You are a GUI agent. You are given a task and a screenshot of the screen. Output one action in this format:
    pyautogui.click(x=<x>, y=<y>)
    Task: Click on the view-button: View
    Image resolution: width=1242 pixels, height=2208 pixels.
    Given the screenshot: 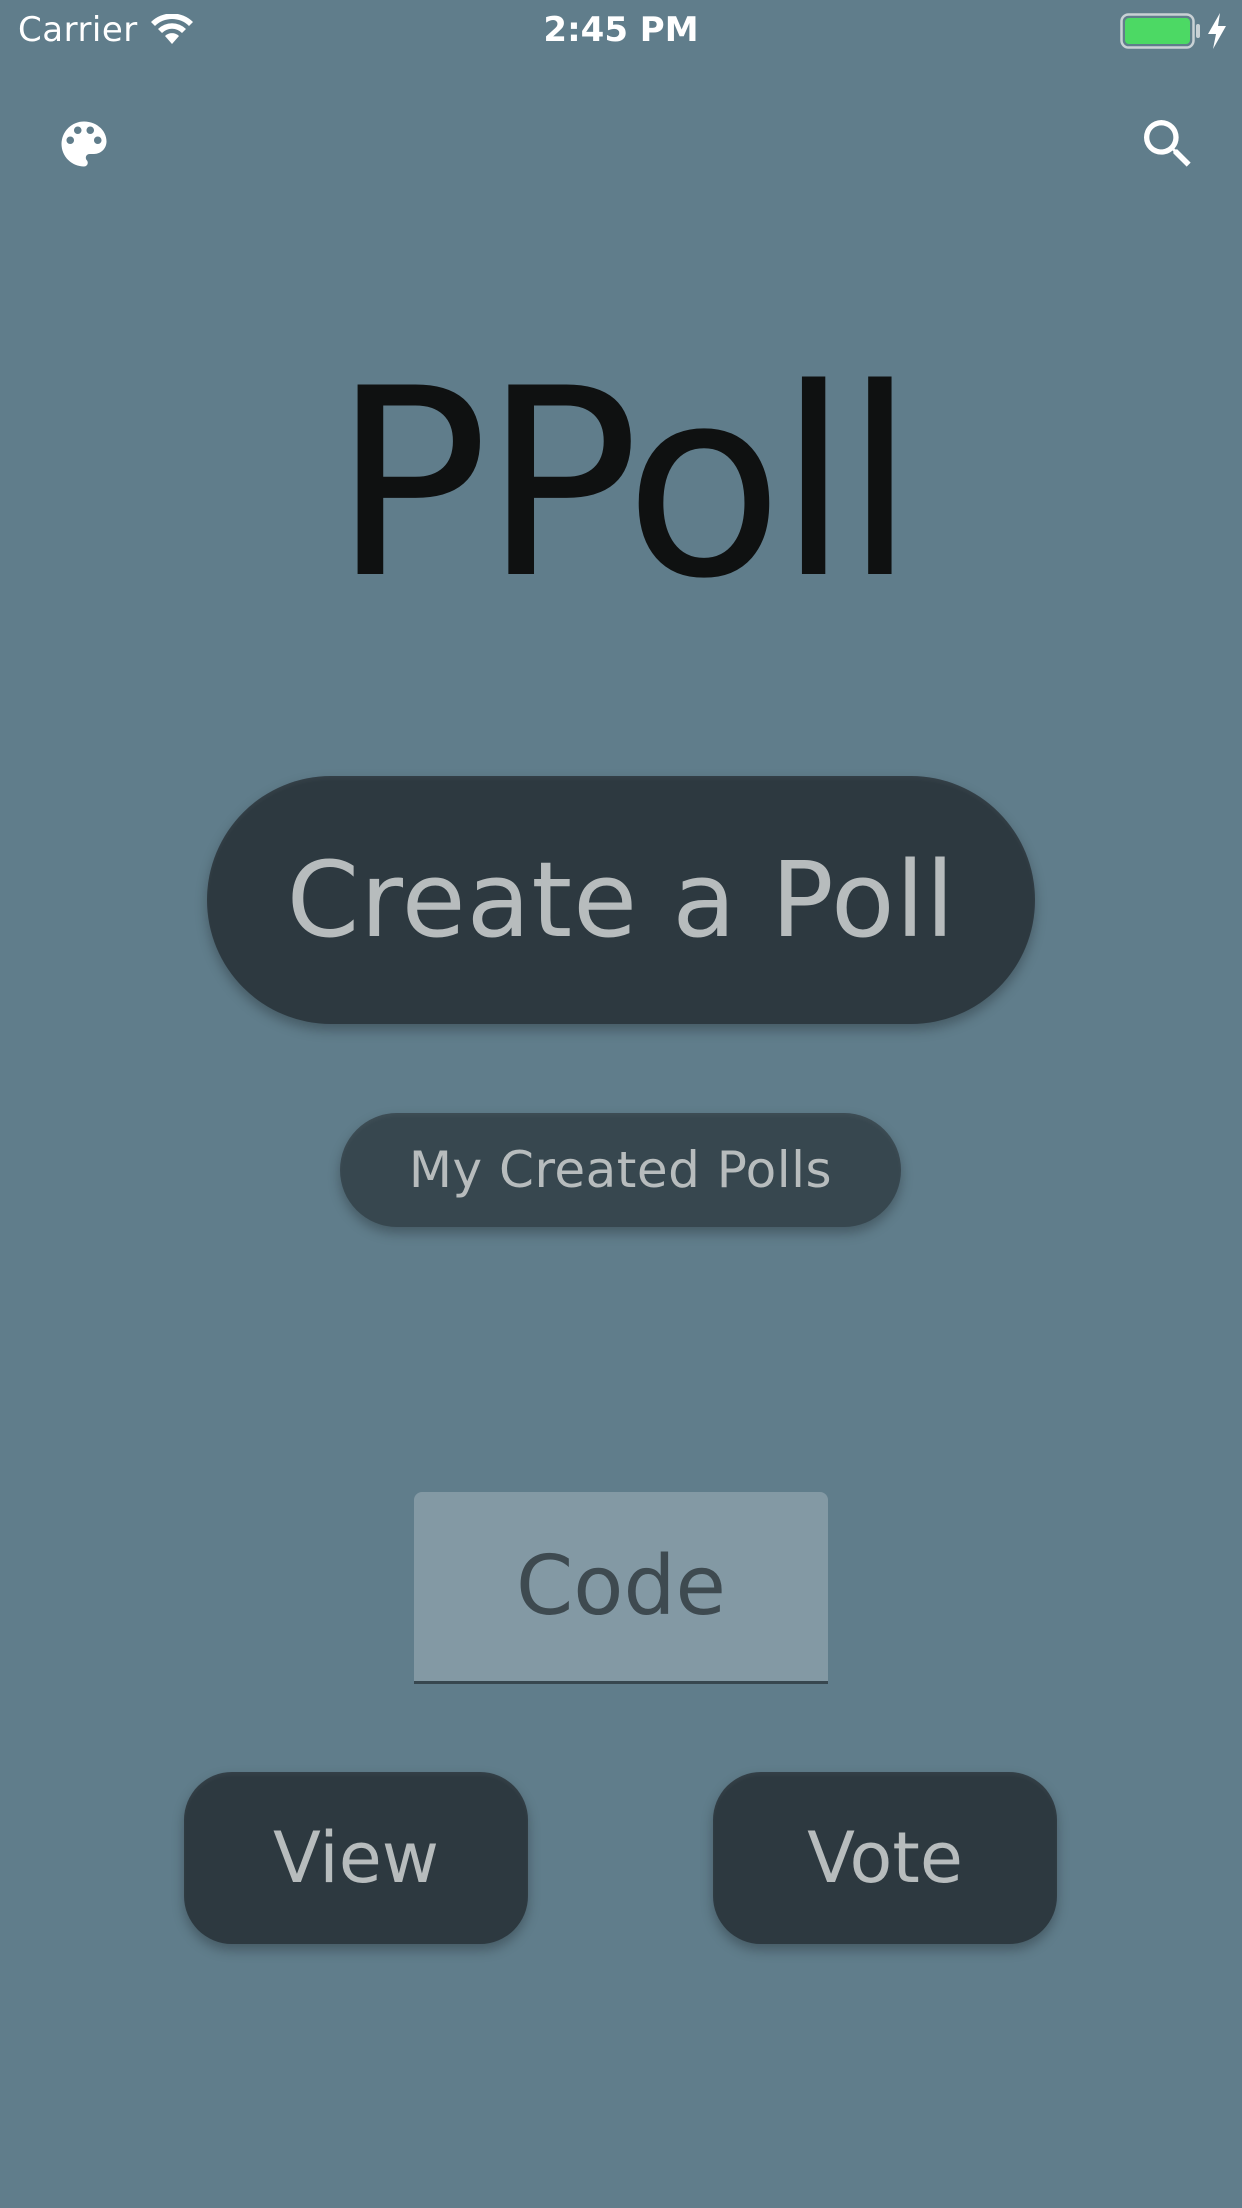 What is the action you would take?
    pyautogui.click(x=356, y=1858)
    